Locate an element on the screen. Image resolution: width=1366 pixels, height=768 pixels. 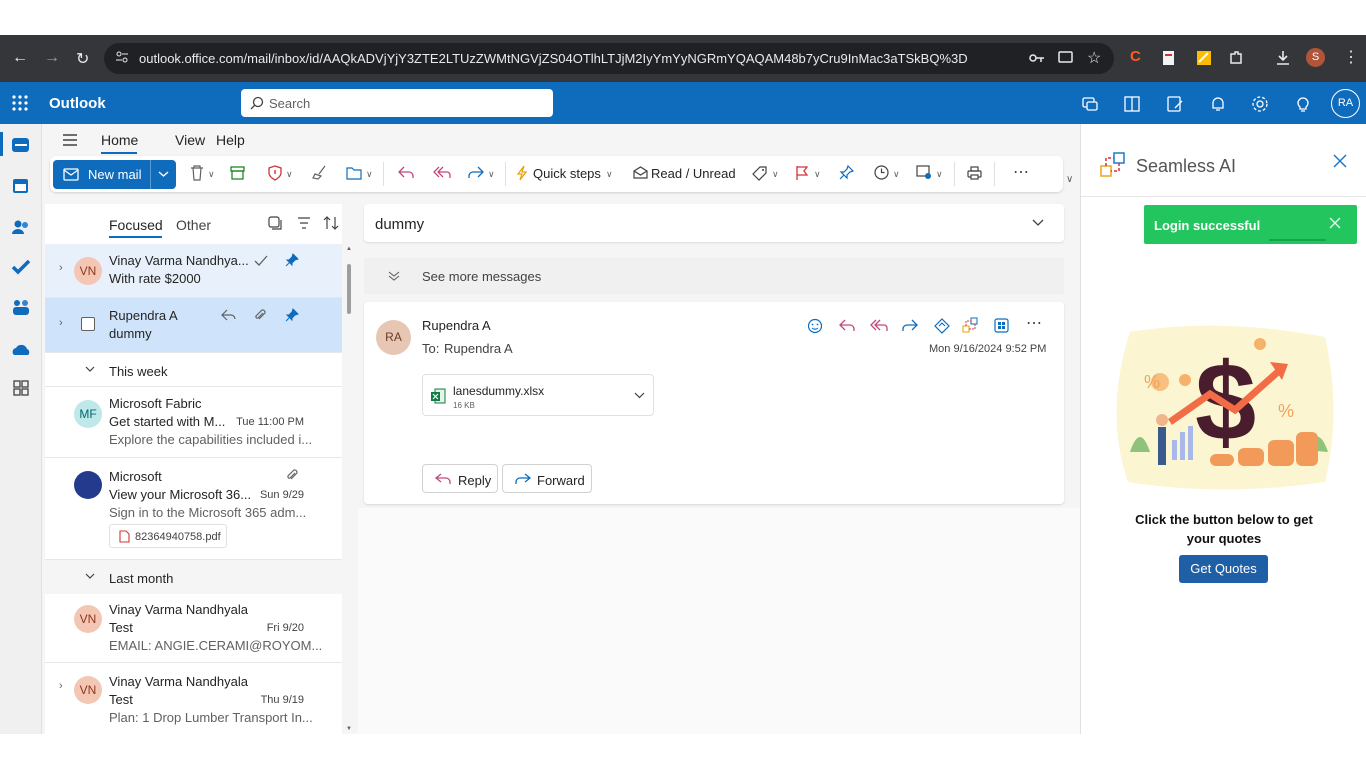
browser-menu-icon: ⋮ is located at coordinates (1351, 57).